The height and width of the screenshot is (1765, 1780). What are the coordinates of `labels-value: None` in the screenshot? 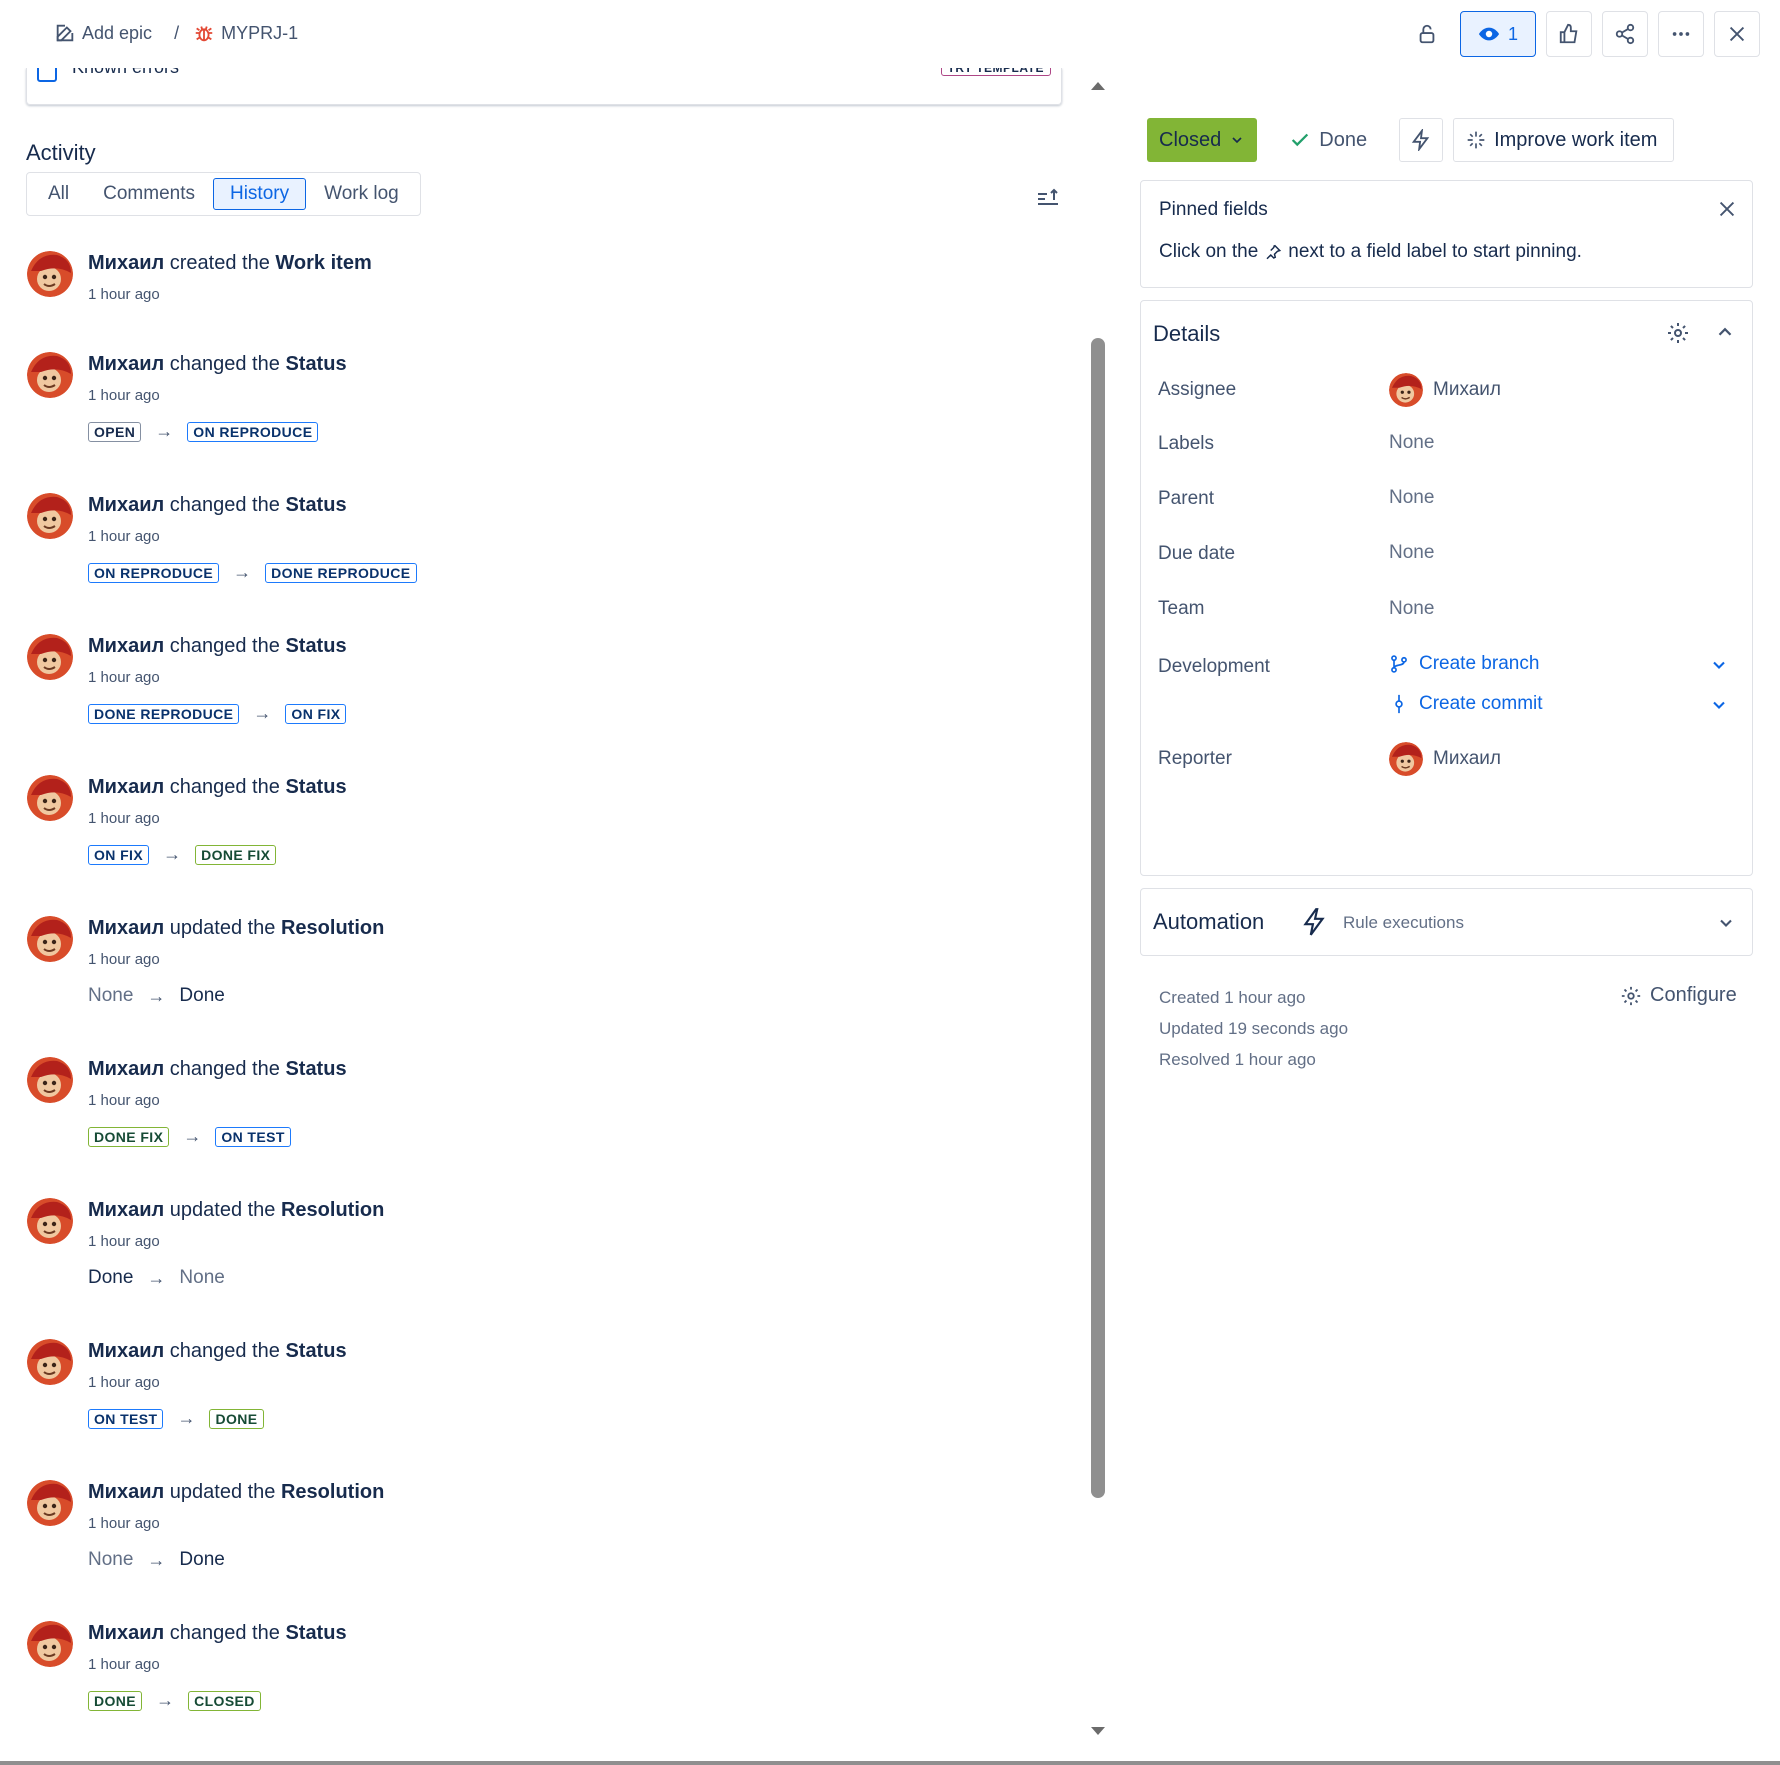 It's located at (1411, 443).